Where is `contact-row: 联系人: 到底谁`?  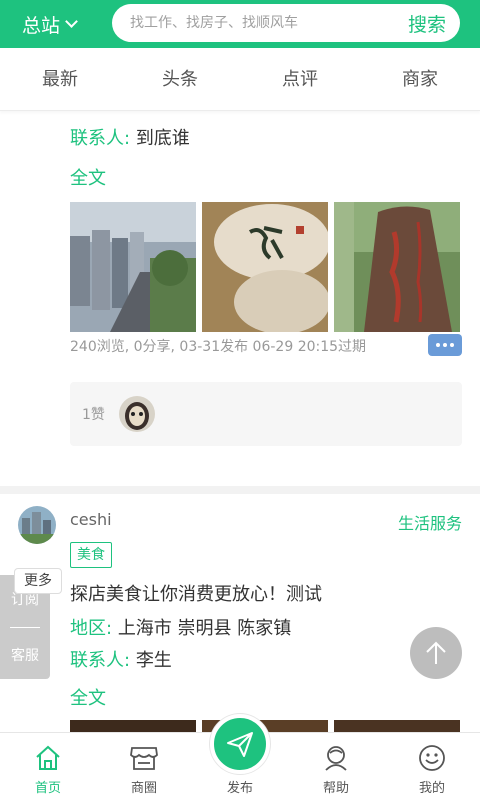
contact-row: 联系人: 到底谁 is located at coordinates (130, 139).